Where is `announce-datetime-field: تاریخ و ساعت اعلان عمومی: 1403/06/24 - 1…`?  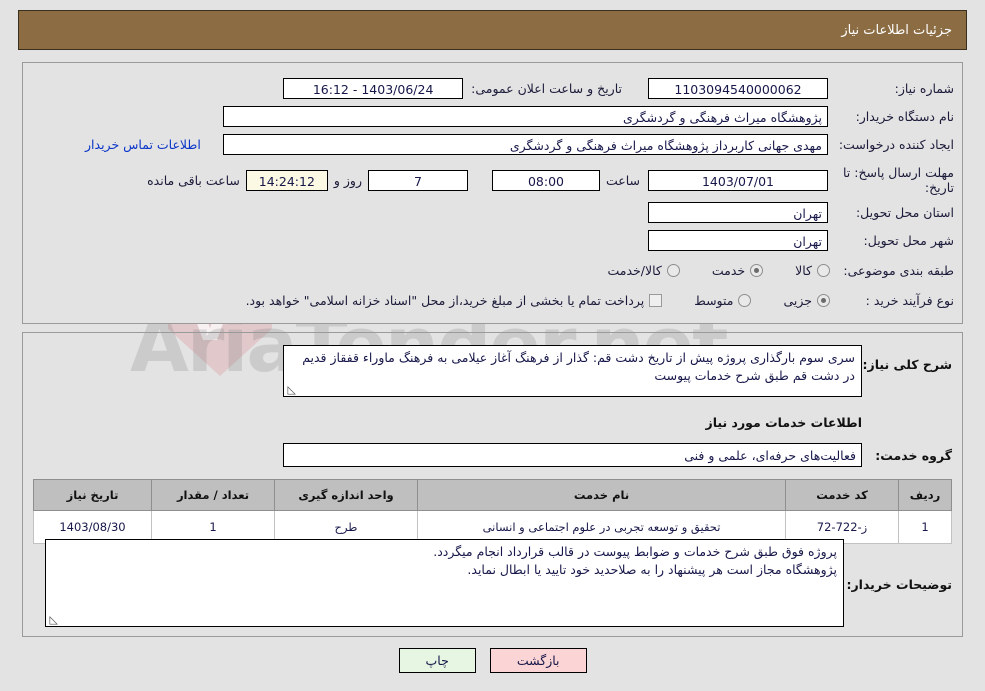
announce-datetime-field: تاریخ و ساعت اعلان عمومی: 1403/06/24 - 1… is located at coordinates (452, 88).